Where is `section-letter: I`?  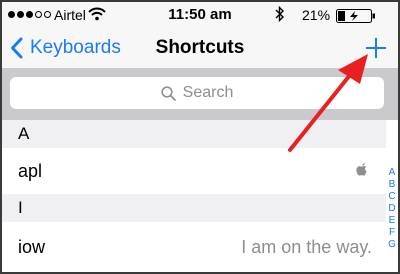 section-letter: I is located at coordinates (20, 207).